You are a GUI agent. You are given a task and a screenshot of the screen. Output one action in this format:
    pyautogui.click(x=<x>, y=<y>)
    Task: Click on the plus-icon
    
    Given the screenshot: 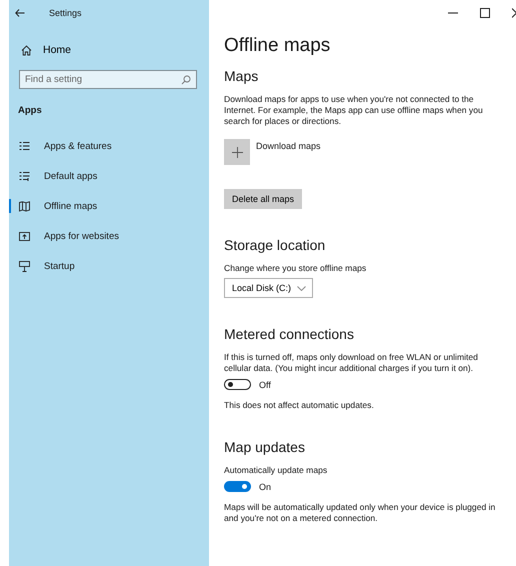 What is the action you would take?
    pyautogui.click(x=237, y=152)
    